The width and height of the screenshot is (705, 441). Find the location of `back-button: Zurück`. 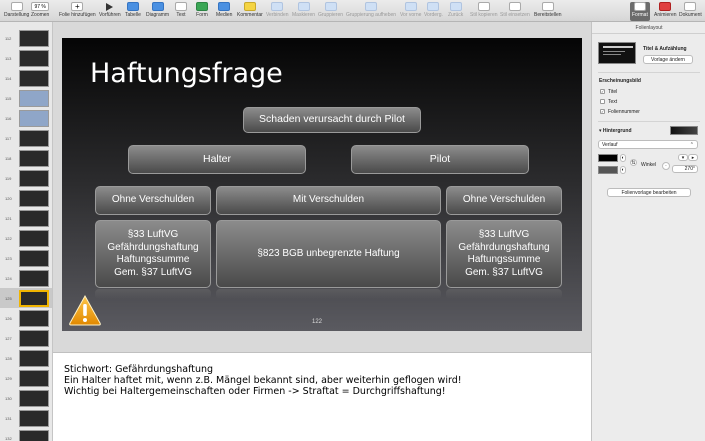

back-button: Zurück is located at coordinates (455, 11).